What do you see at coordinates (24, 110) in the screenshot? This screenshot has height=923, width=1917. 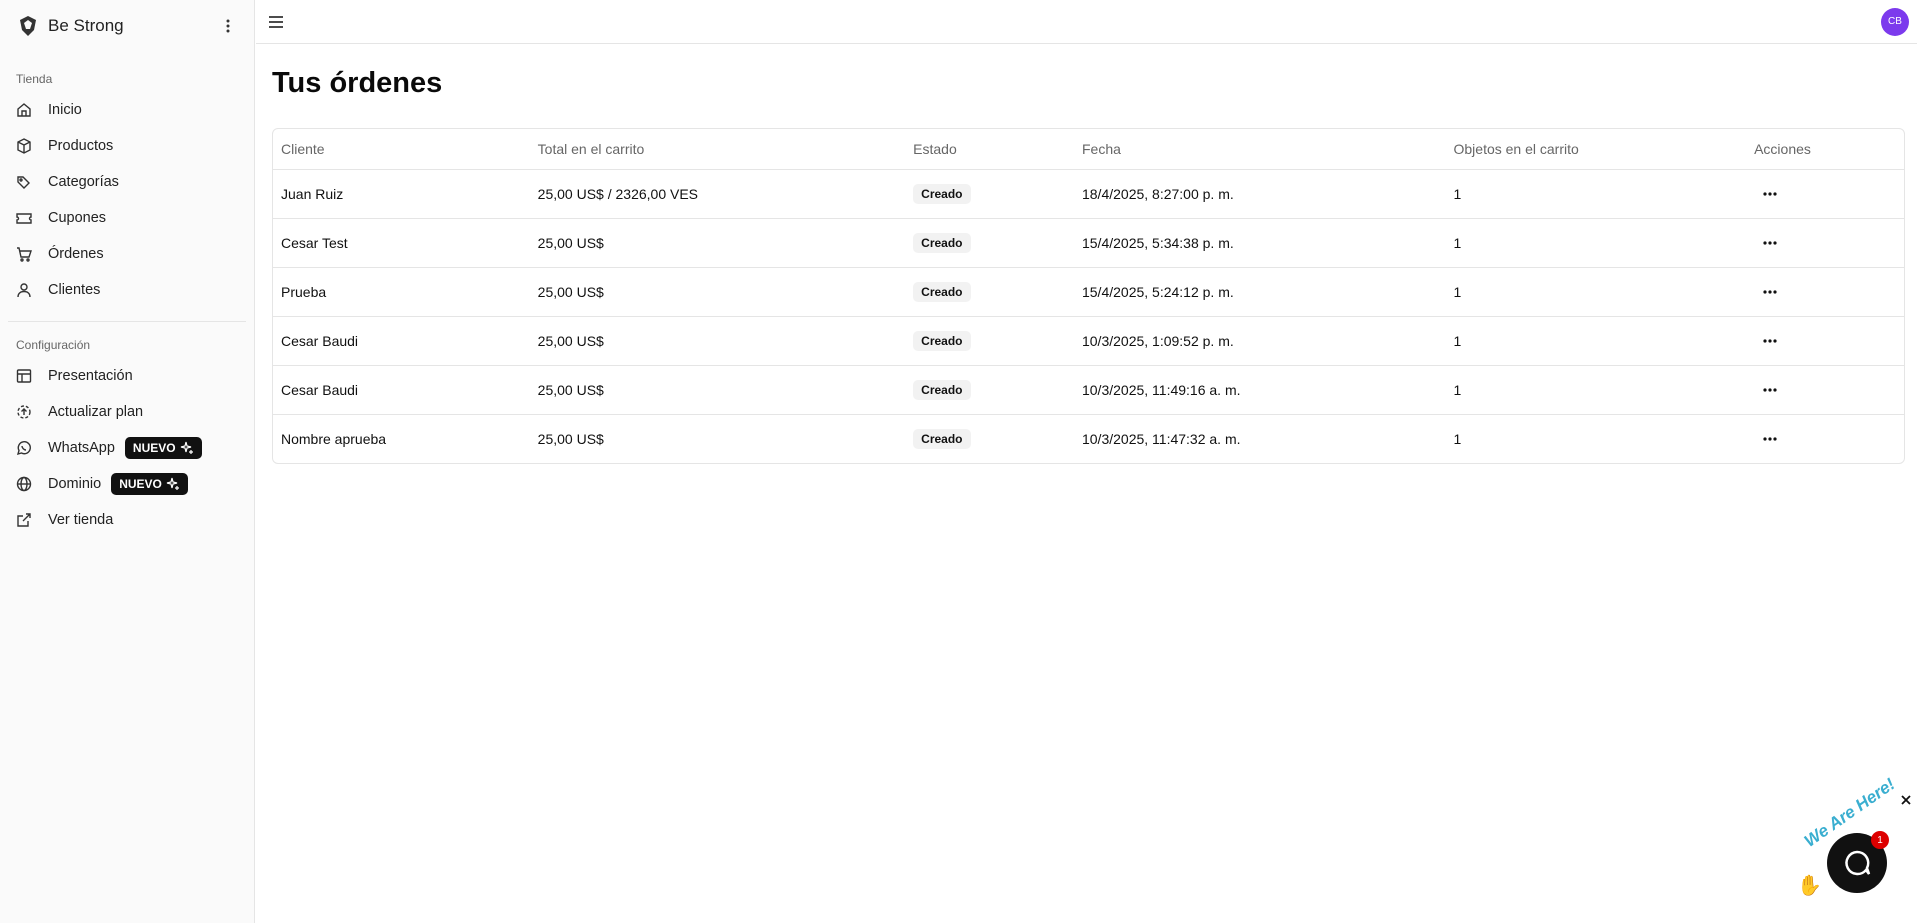 I see `home-icon` at bounding box center [24, 110].